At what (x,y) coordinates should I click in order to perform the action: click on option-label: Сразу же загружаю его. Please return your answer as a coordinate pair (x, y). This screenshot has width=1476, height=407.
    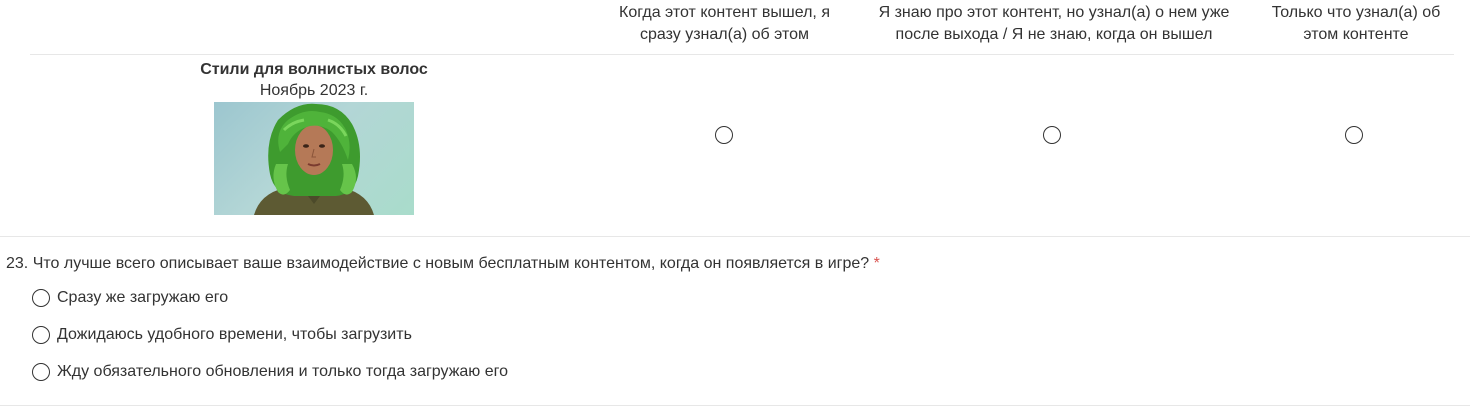
    Looking at the image, I should click on (143, 297).